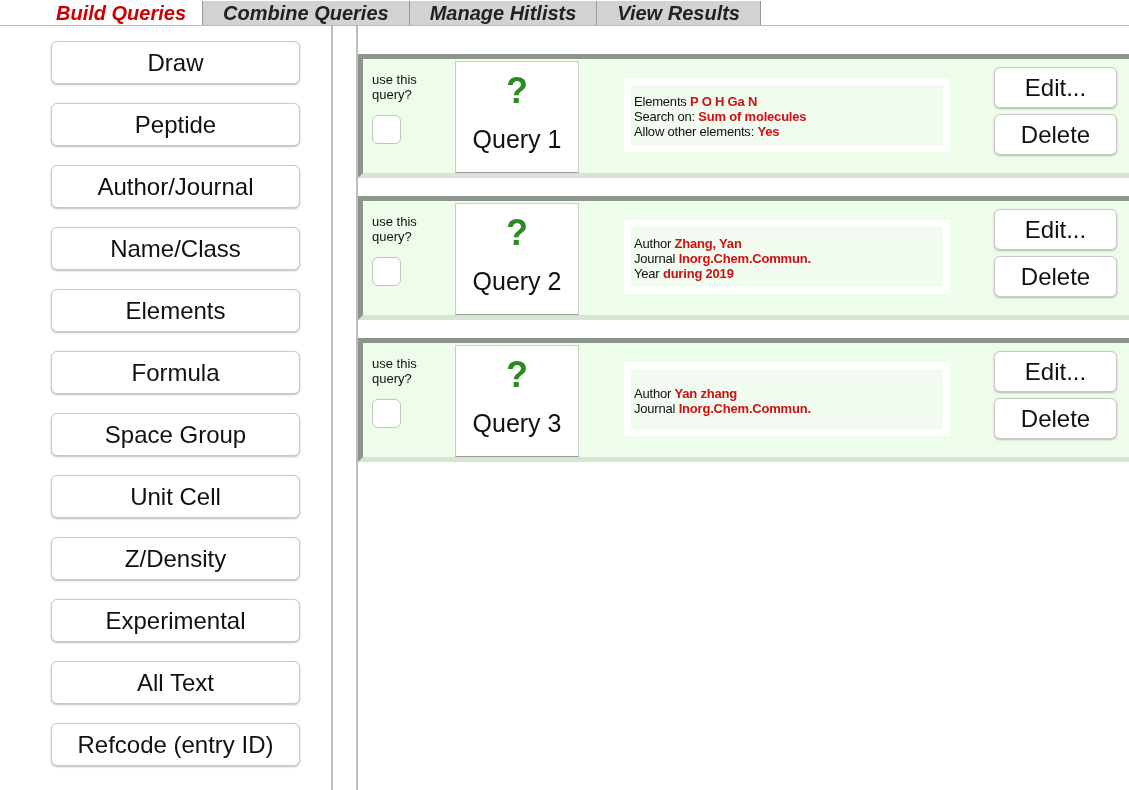 This screenshot has width=1129, height=790. What do you see at coordinates (517, 423) in the screenshot?
I see `query-name: Query 3` at bounding box center [517, 423].